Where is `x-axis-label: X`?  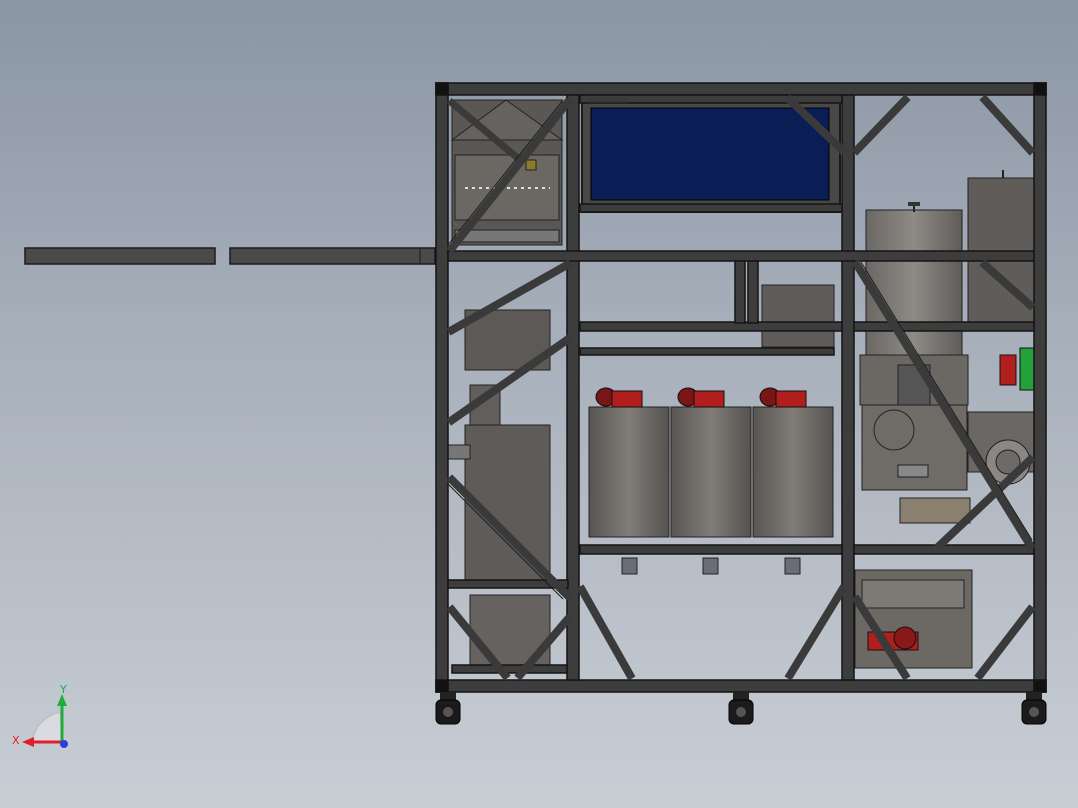
x-axis-label: X is located at coordinates (16, 740).